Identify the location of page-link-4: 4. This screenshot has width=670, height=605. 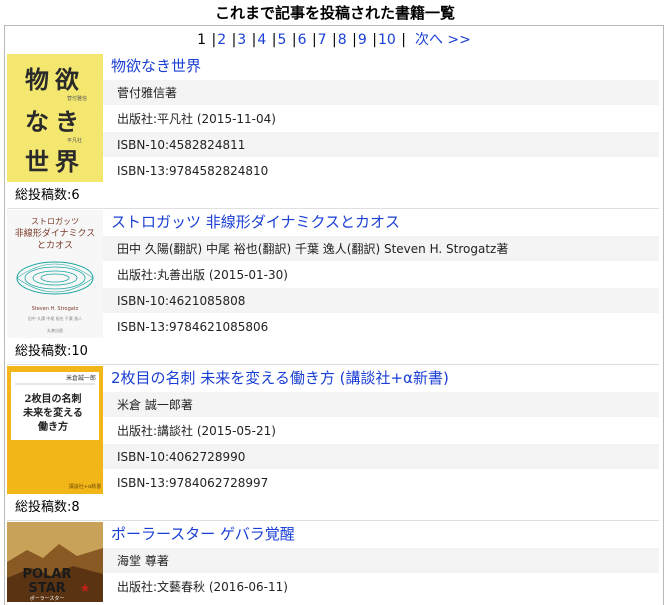
(261, 40).